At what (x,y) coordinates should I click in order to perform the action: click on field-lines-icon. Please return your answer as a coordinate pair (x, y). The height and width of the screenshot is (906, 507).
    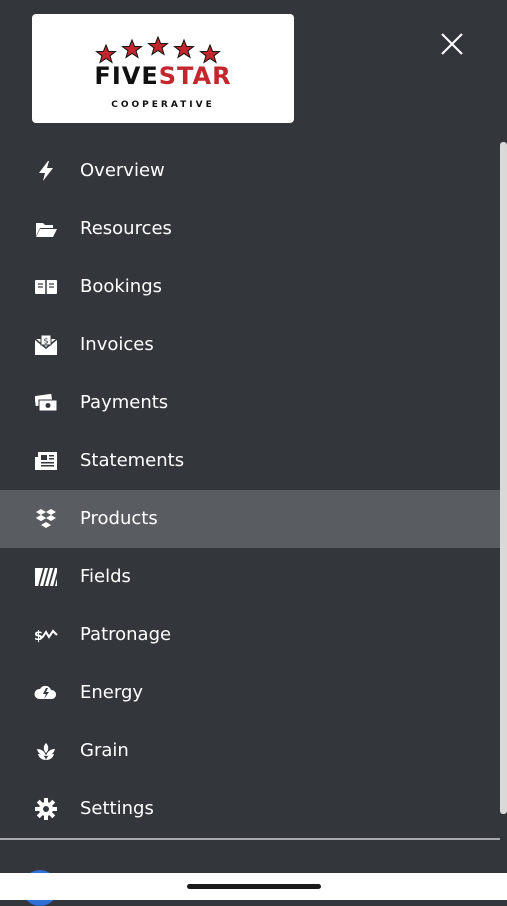
    Looking at the image, I should click on (46, 577).